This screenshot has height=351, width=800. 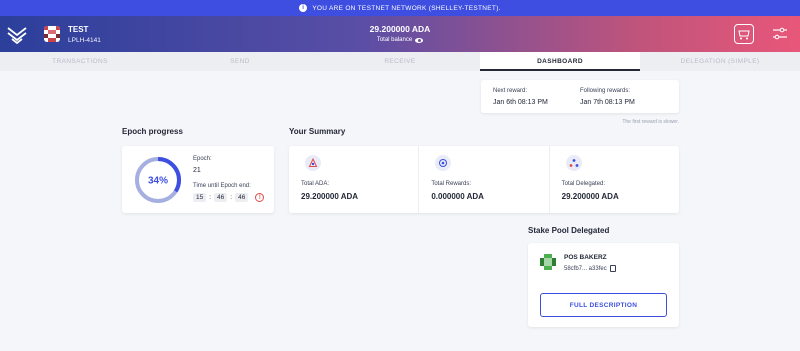 I want to click on countdown-hours: 15, so click(x=200, y=197).